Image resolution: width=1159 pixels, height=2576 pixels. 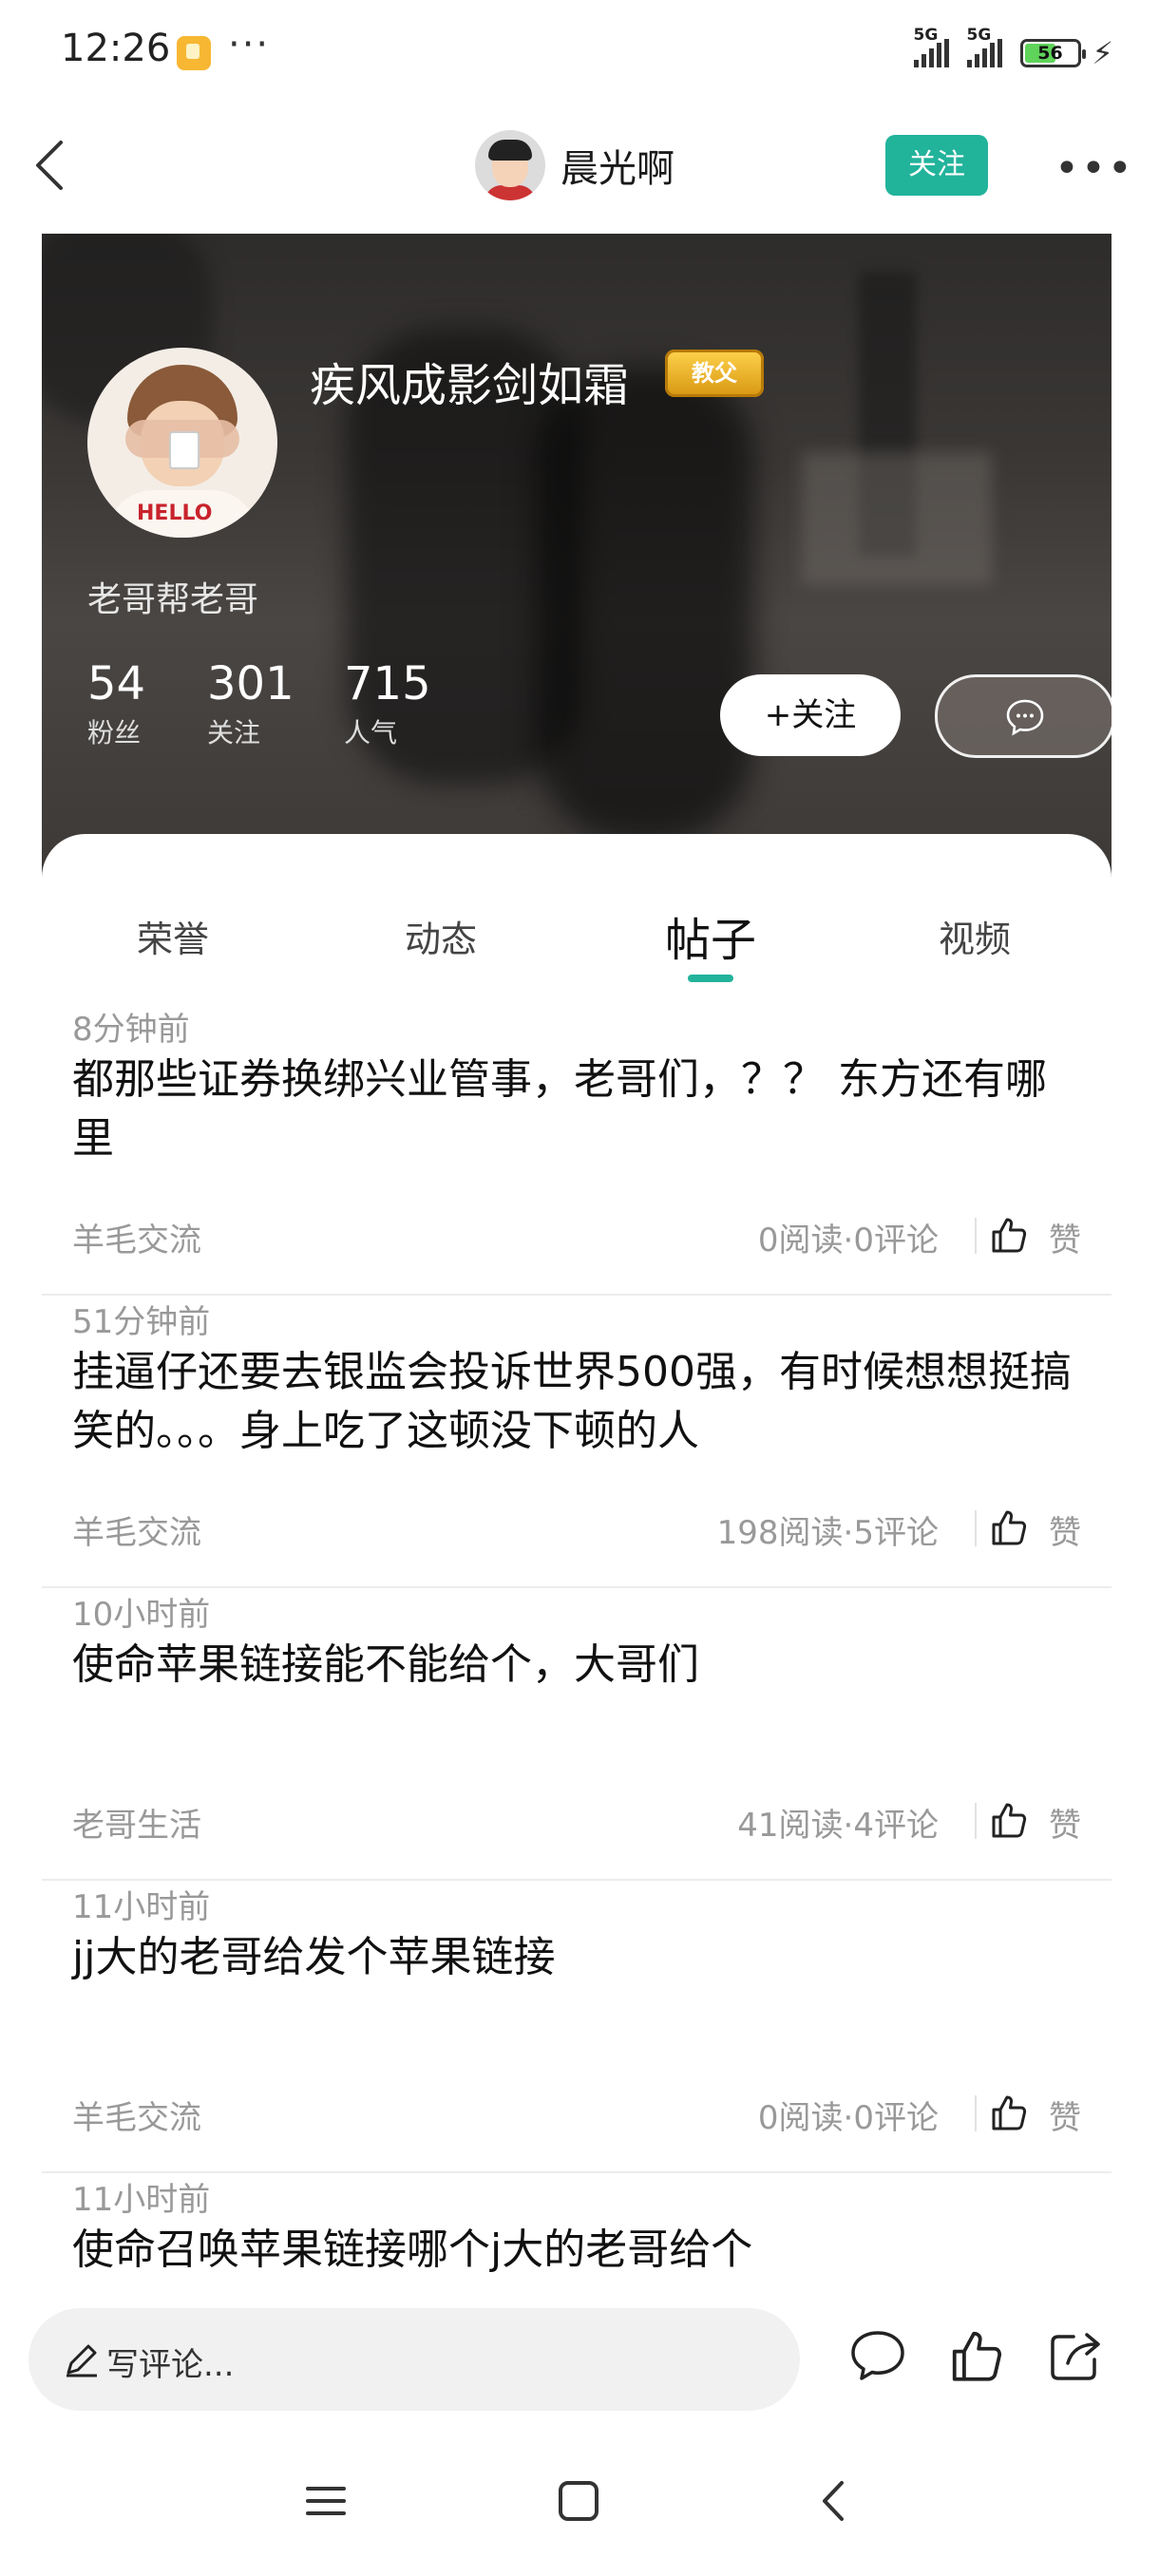 What do you see at coordinates (579, 52) in the screenshot?
I see `status-bar: 12:26 ··· 5G 5G 56 ⚡` at bounding box center [579, 52].